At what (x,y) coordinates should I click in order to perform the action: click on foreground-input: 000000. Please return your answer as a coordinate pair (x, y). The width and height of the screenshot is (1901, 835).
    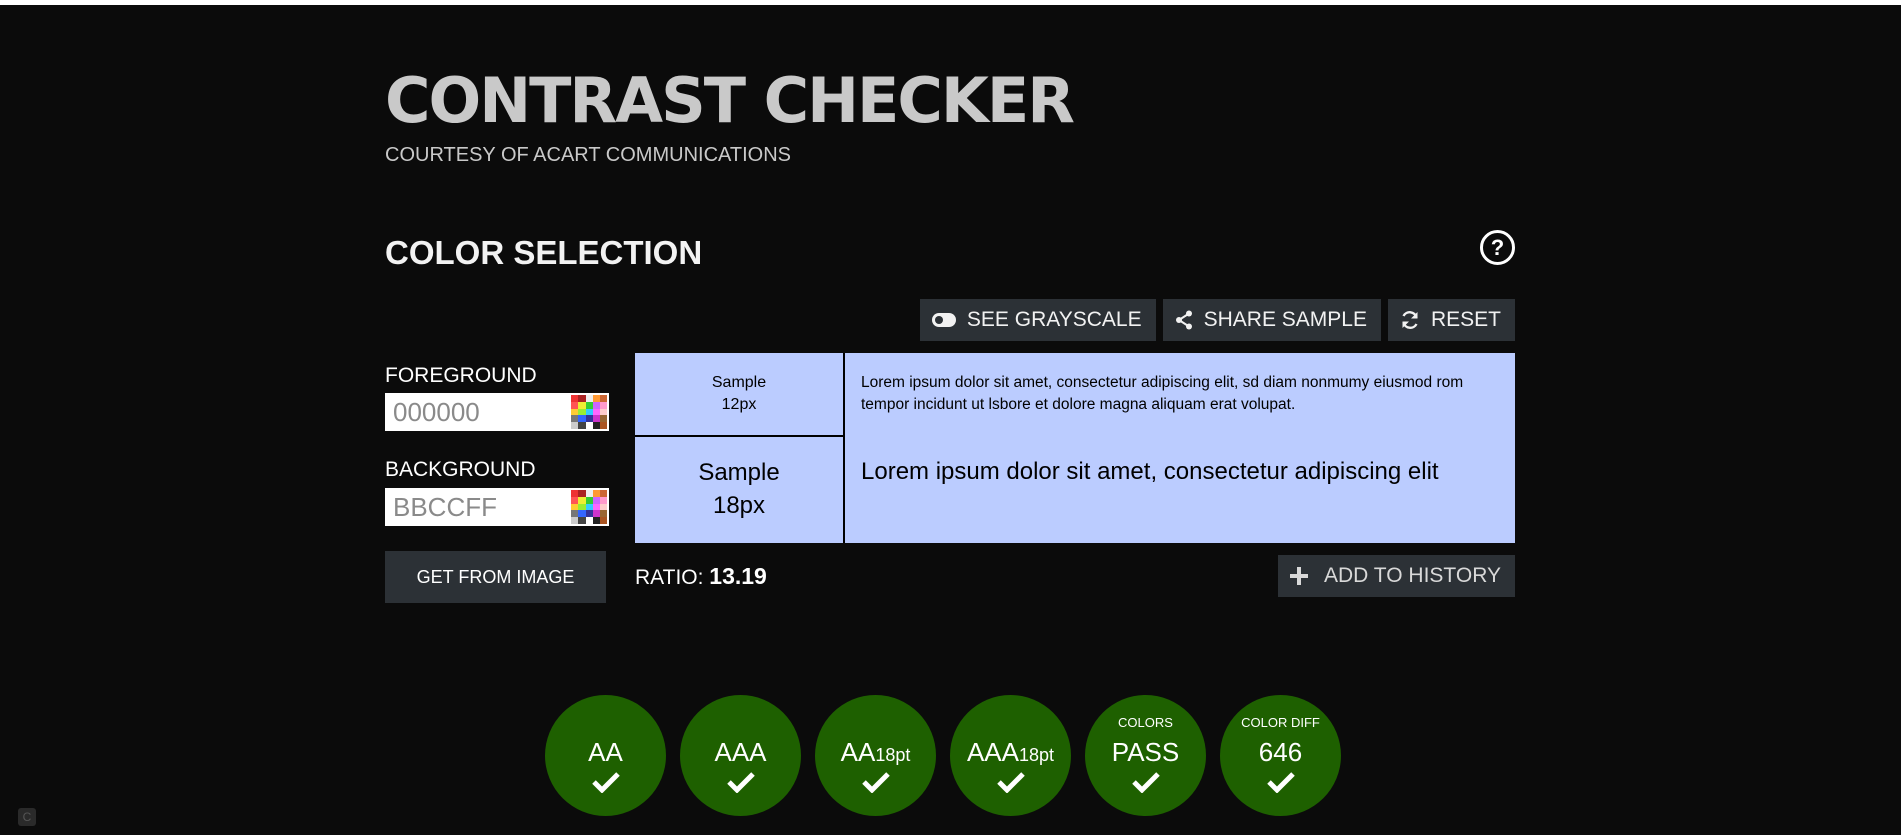
    Looking at the image, I should click on (479, 412).